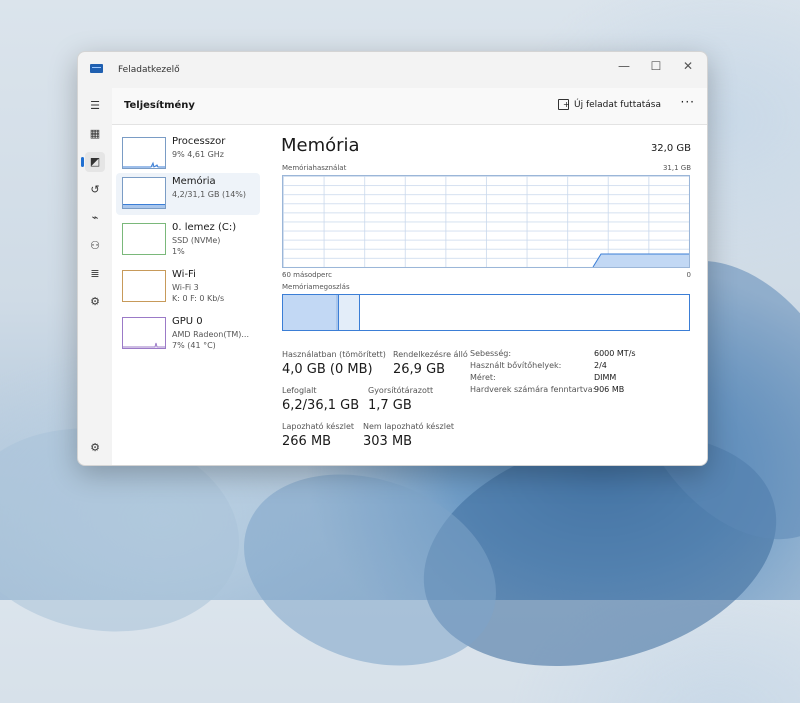  What do you see at coordinates (656, 66) in the screenshot?
I see `maximize-button: ☐` at bounding box center [656, 66].